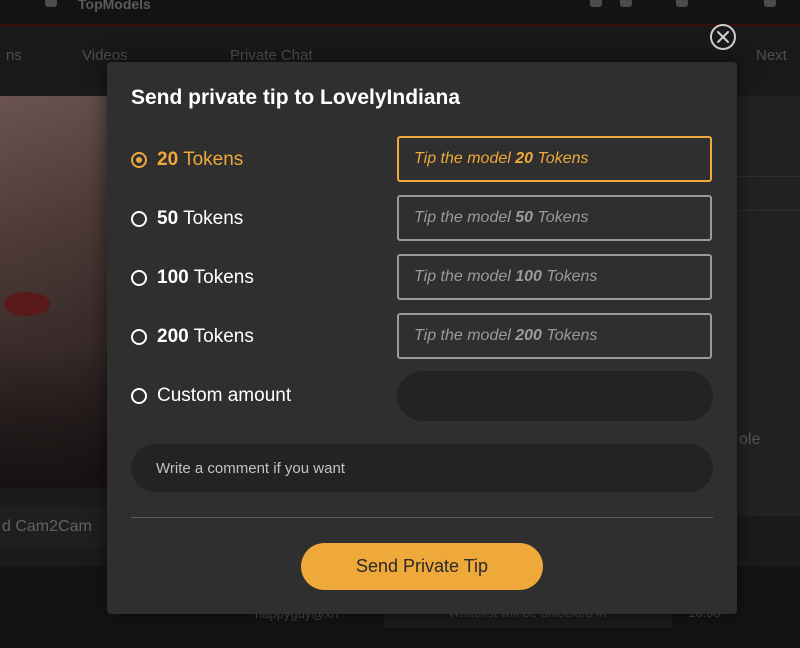  What do you see at coordinates (114, 6) in the screenshot?
I see `site-logo: TopModels` at bounding box center [114, 6].